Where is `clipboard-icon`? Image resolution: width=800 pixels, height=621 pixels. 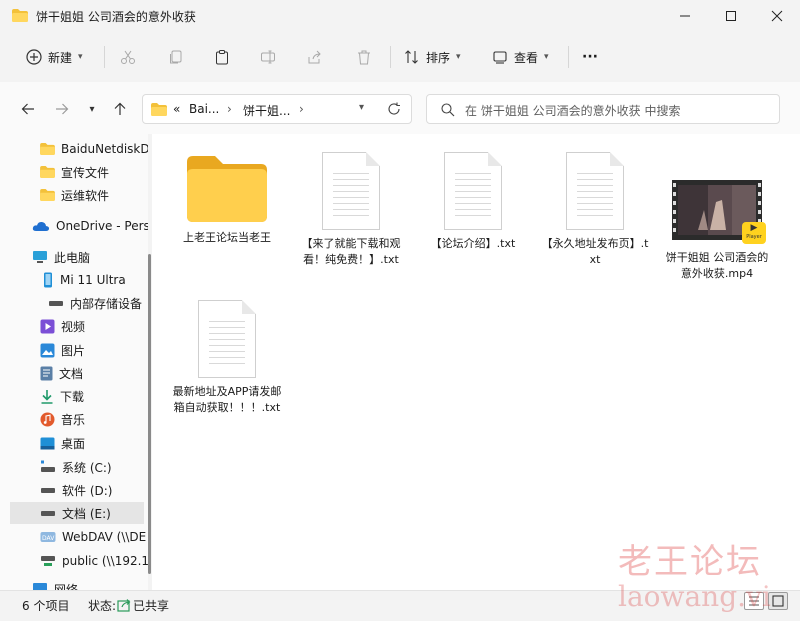 clipboard-icon is located at coordinates (222, 57).